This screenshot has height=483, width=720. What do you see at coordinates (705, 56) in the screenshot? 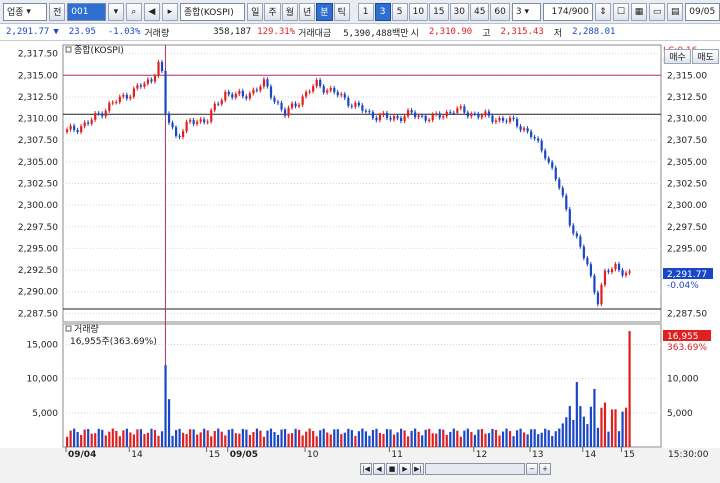
I see `sell-button: 매도` at bounding box center [705, 56].